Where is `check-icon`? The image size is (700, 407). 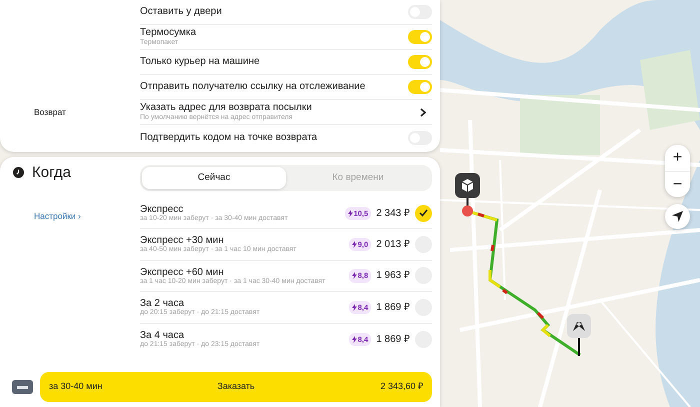
check-icon is located at coordinates (423, 213).